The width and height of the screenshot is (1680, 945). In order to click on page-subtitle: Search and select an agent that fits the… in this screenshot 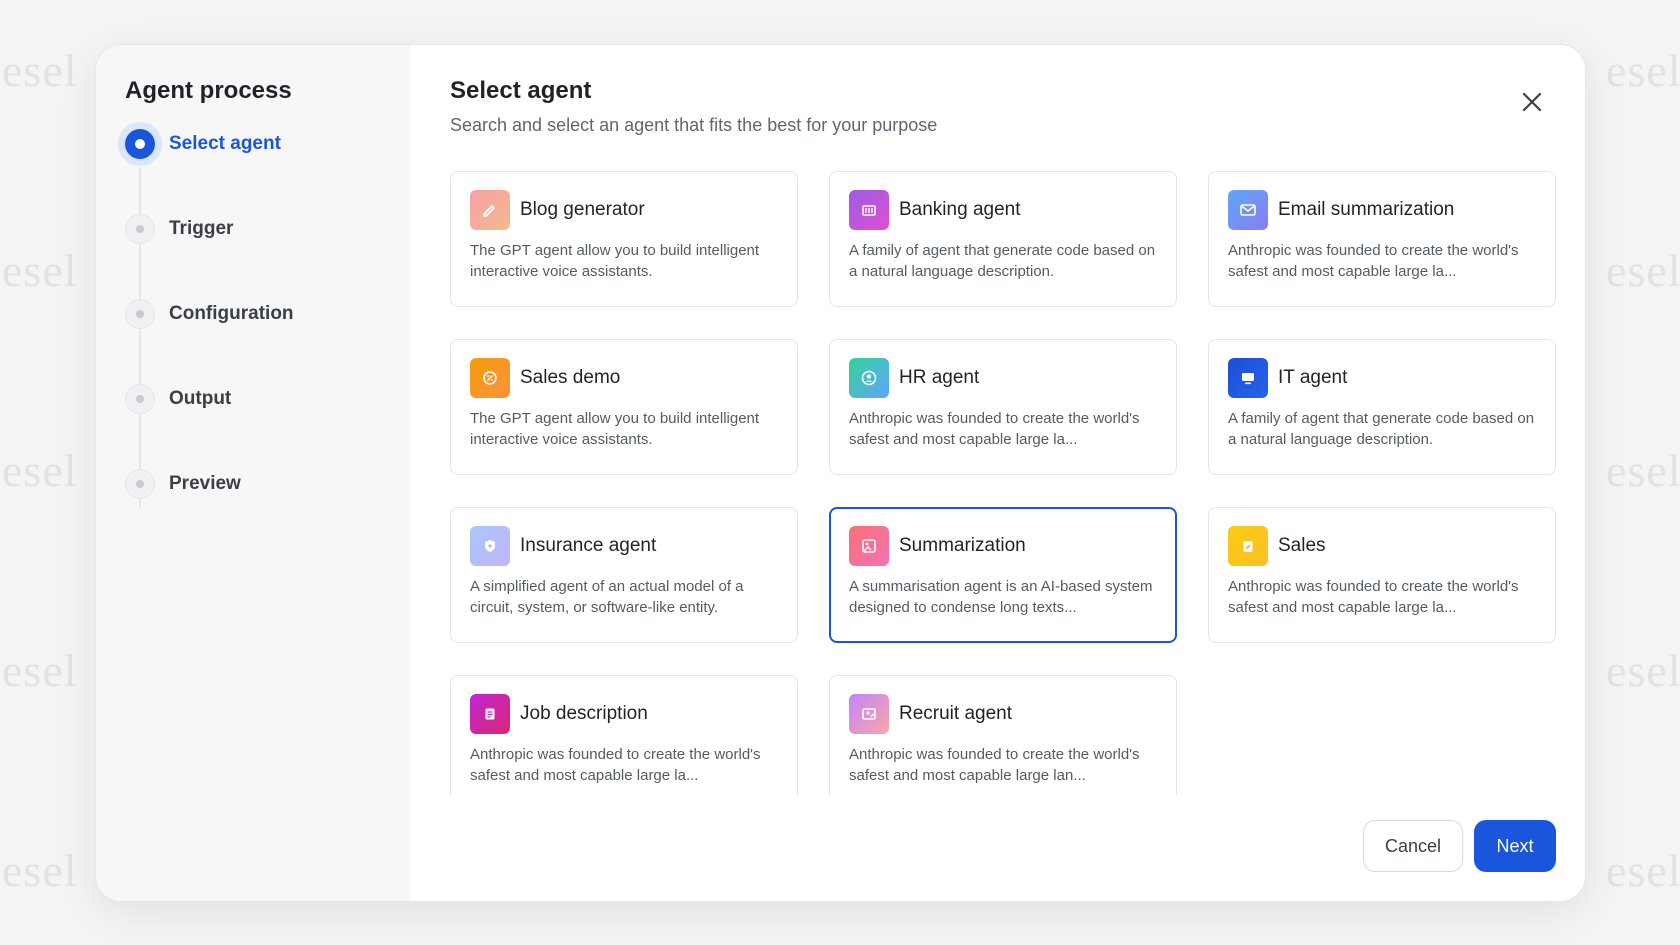, I will do `click(694, 125)`.